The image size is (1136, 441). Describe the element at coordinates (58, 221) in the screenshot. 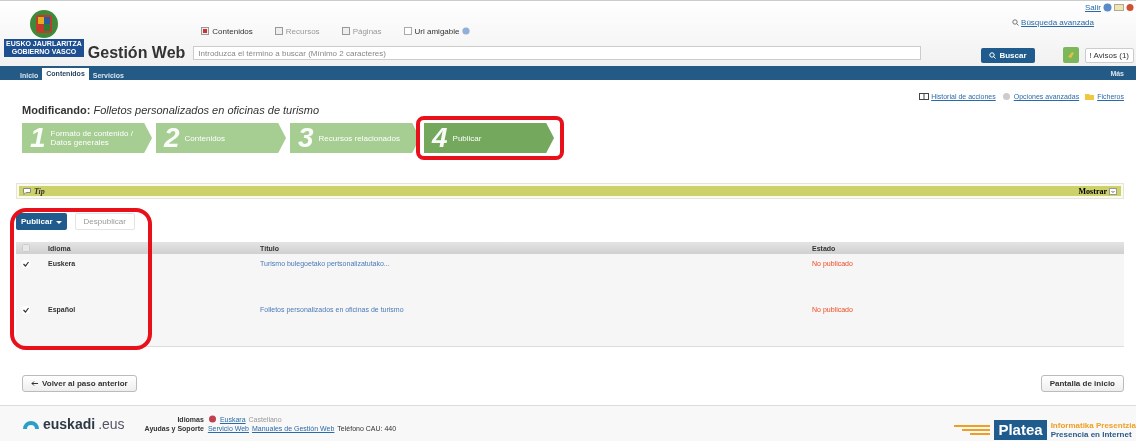

I see `caret-icon` at that location.